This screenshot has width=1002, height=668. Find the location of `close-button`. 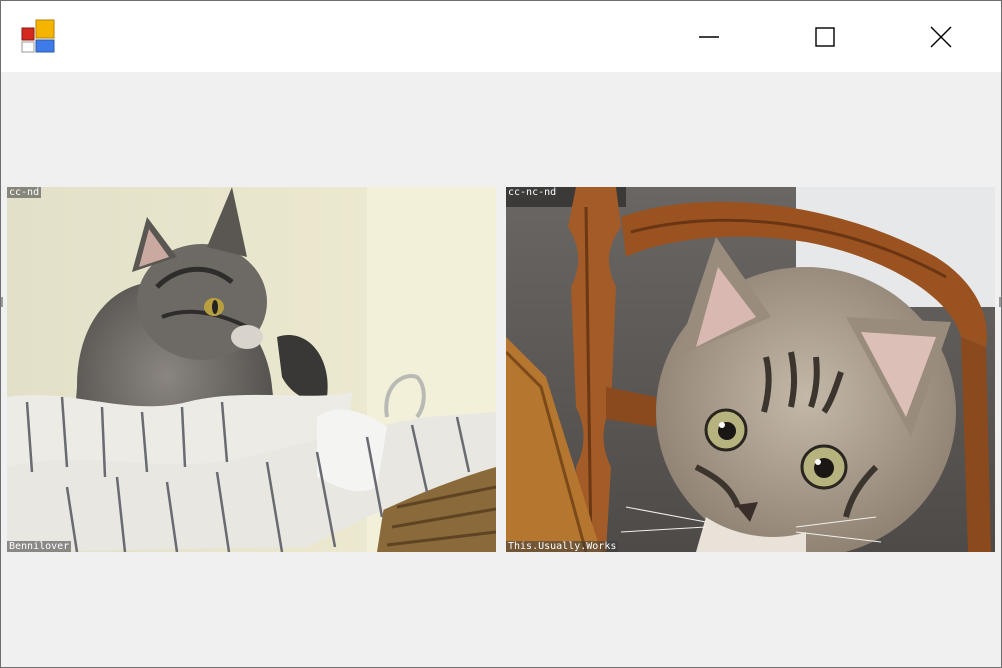

close-button is located at coordinates (941, 36).